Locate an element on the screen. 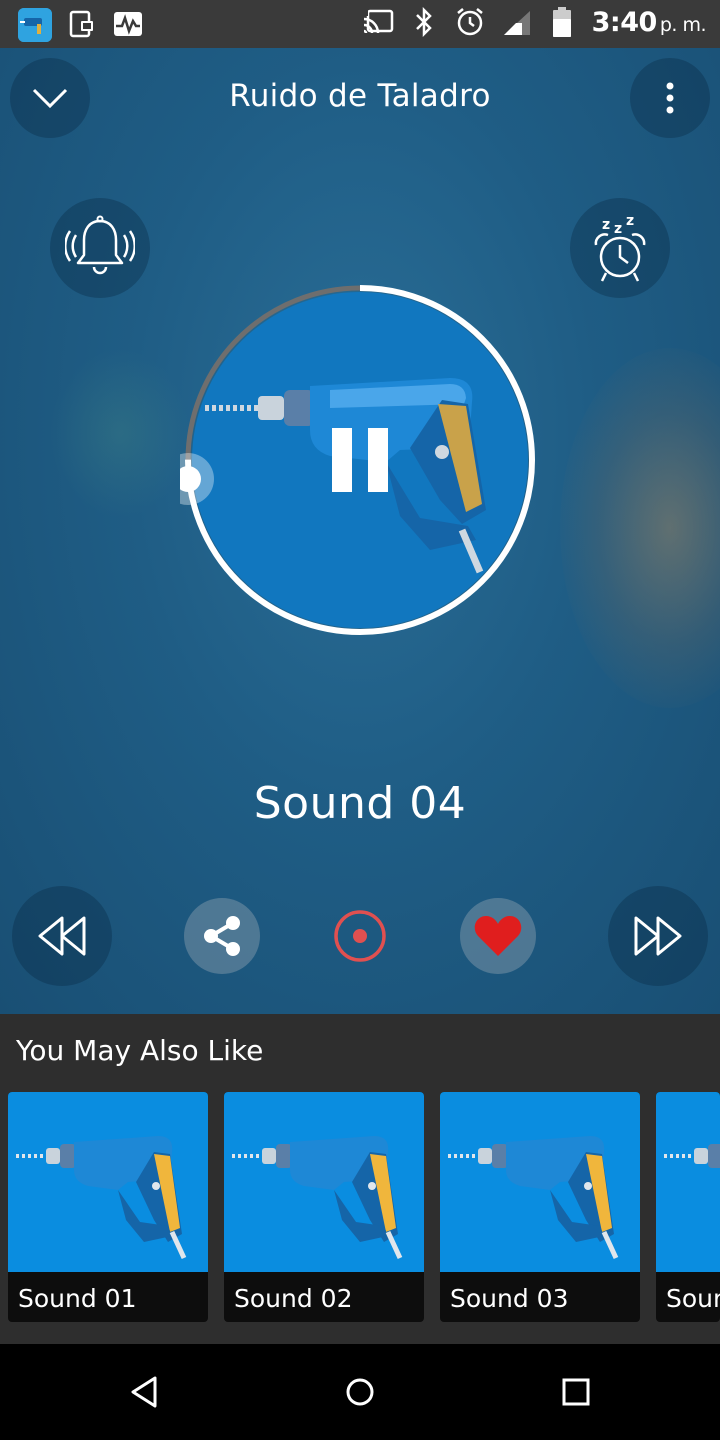  signal-icon is located at coordinates (516, 22).